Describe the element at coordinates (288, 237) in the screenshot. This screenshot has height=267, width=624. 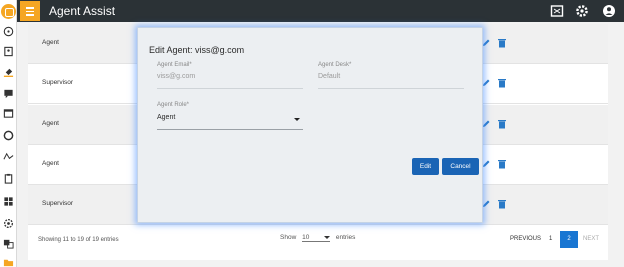
I see `show-label: Show` at that location.